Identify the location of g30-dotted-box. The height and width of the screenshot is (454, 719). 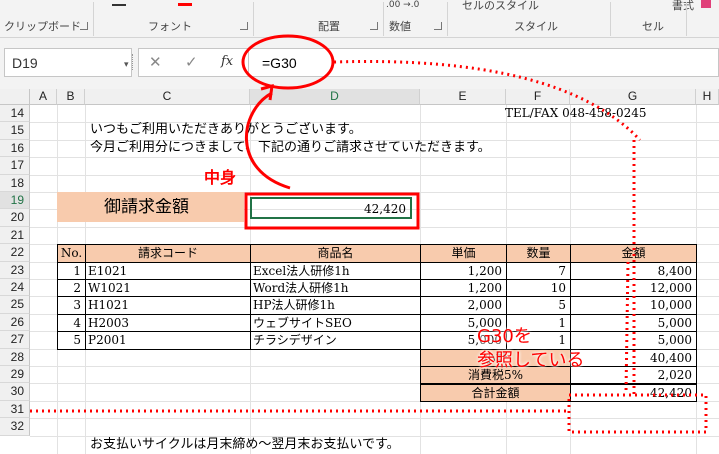
(637, 413).